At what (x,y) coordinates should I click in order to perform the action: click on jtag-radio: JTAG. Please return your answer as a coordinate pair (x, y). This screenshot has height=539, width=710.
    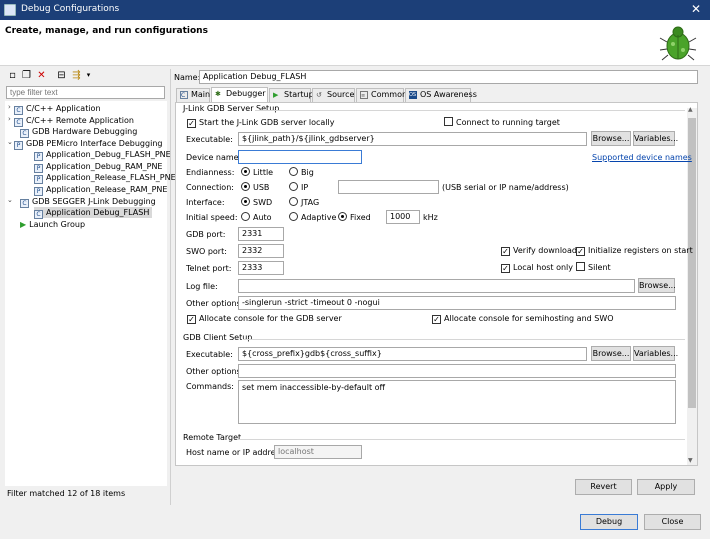
    Looking at the image, I should click on (304, 202).